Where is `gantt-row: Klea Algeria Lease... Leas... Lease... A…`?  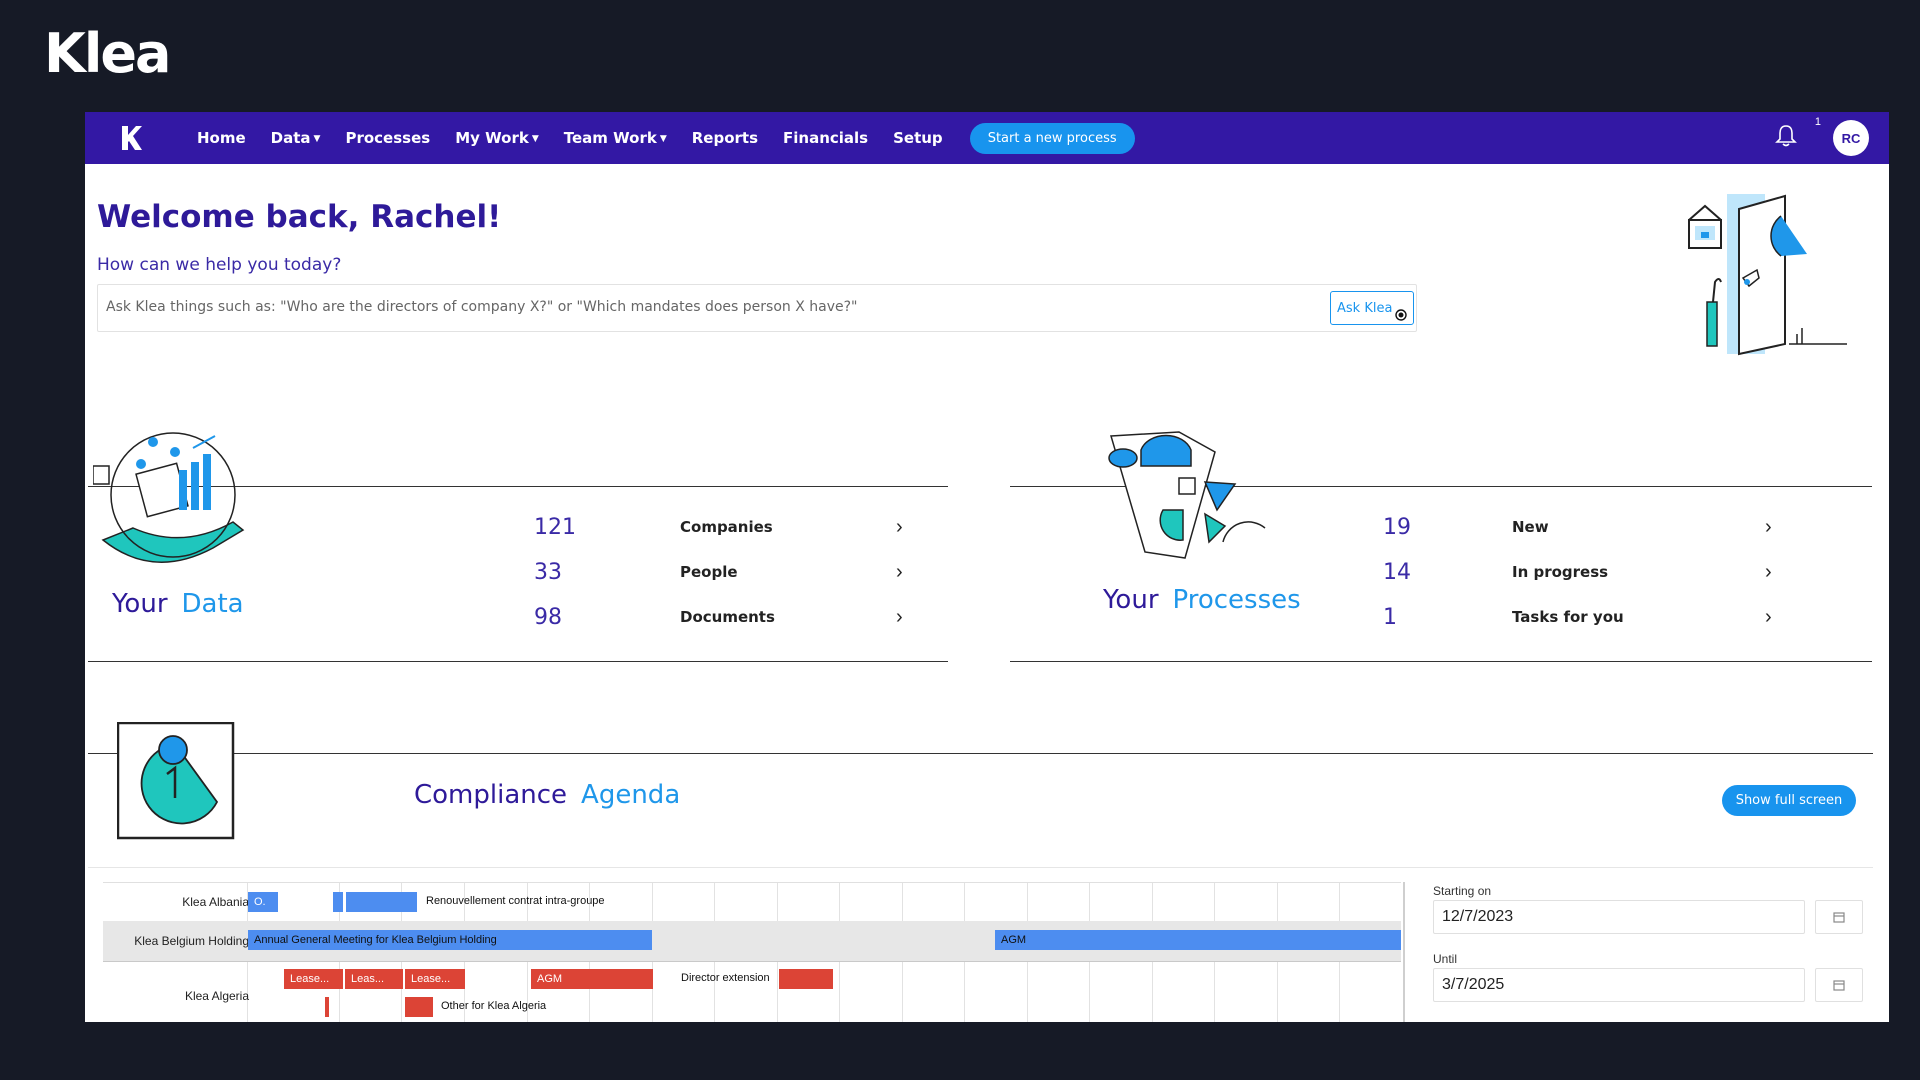
gantt-row: Klea Algeria Lease... Leas... Lease... A… is located at coordinates (752, 991).